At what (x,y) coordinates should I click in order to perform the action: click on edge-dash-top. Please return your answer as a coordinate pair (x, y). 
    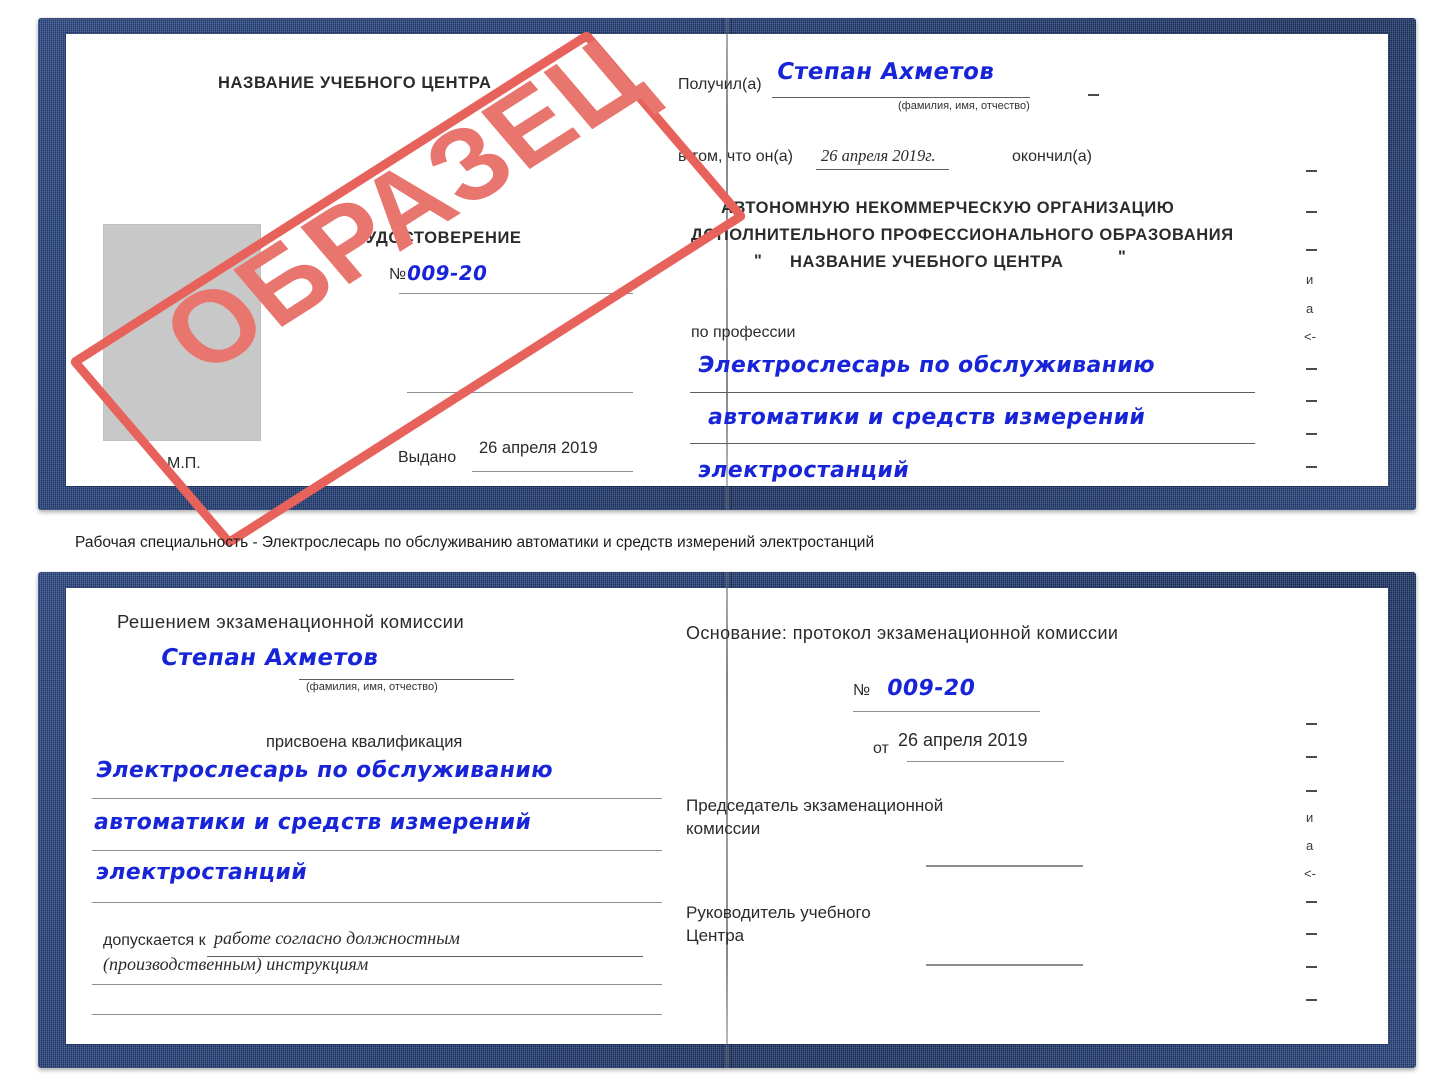
    Looking at the image, I should click on (1093, 95).